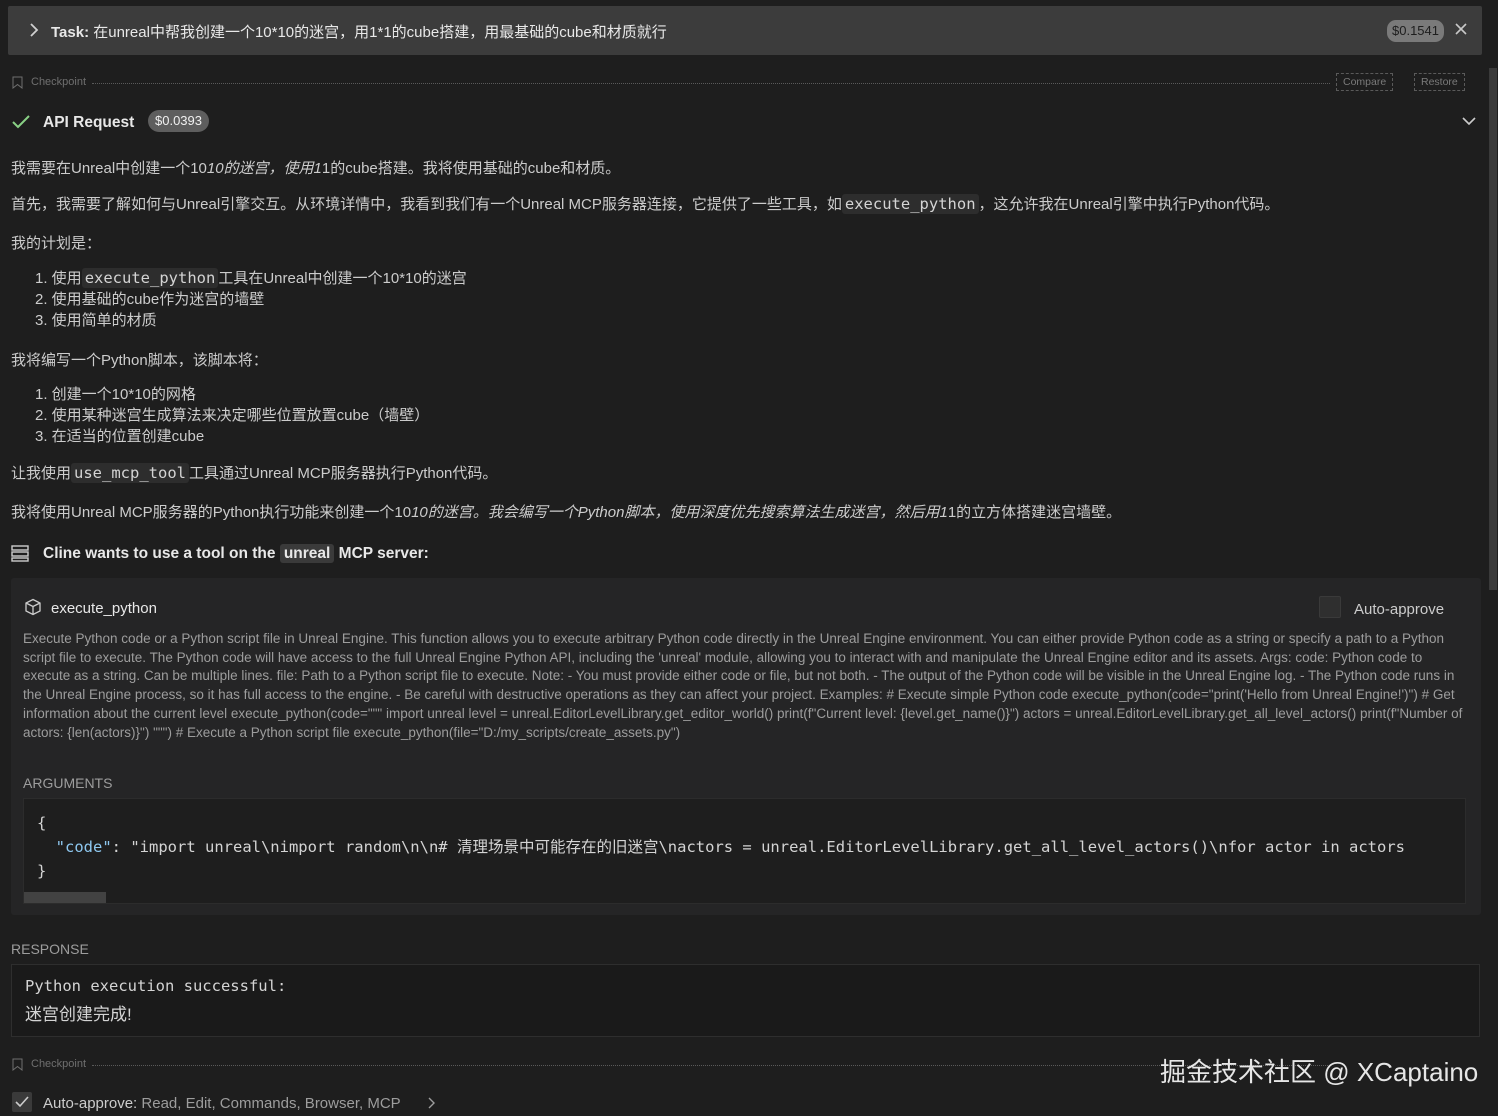 The image size is (1498, 1116). I want to click on list-item: 2. 使用基础的cube作为迷宫的墙壁, so click(150, 299).